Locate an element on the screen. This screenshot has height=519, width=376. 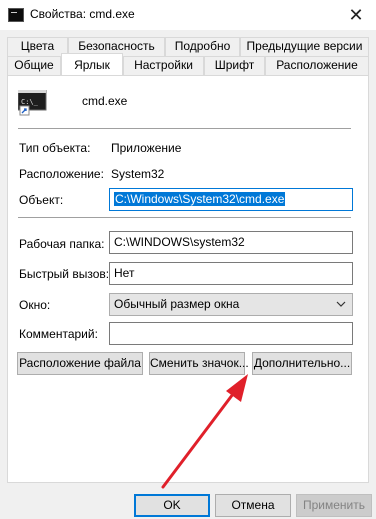
red-arrow-annotation is located at coordinates (204, 431).